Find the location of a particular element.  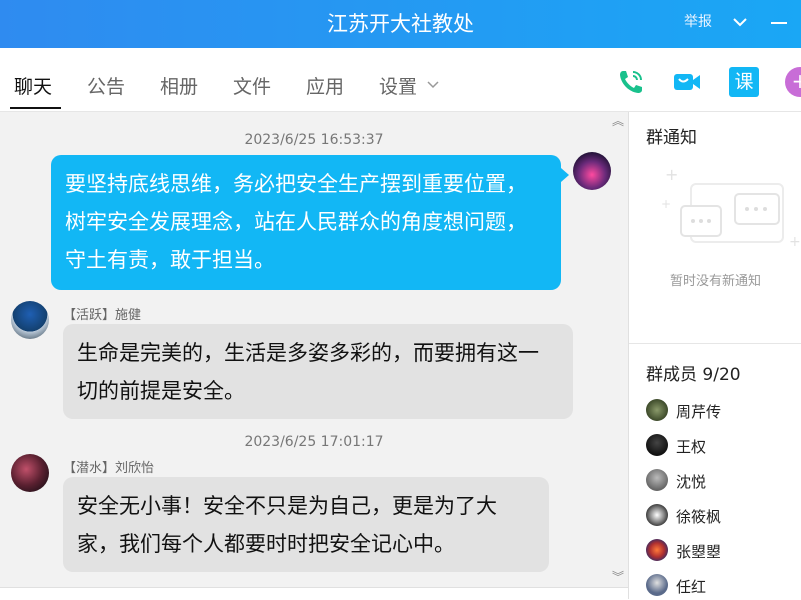

video-call-icon is located at coordinates (687, 82).